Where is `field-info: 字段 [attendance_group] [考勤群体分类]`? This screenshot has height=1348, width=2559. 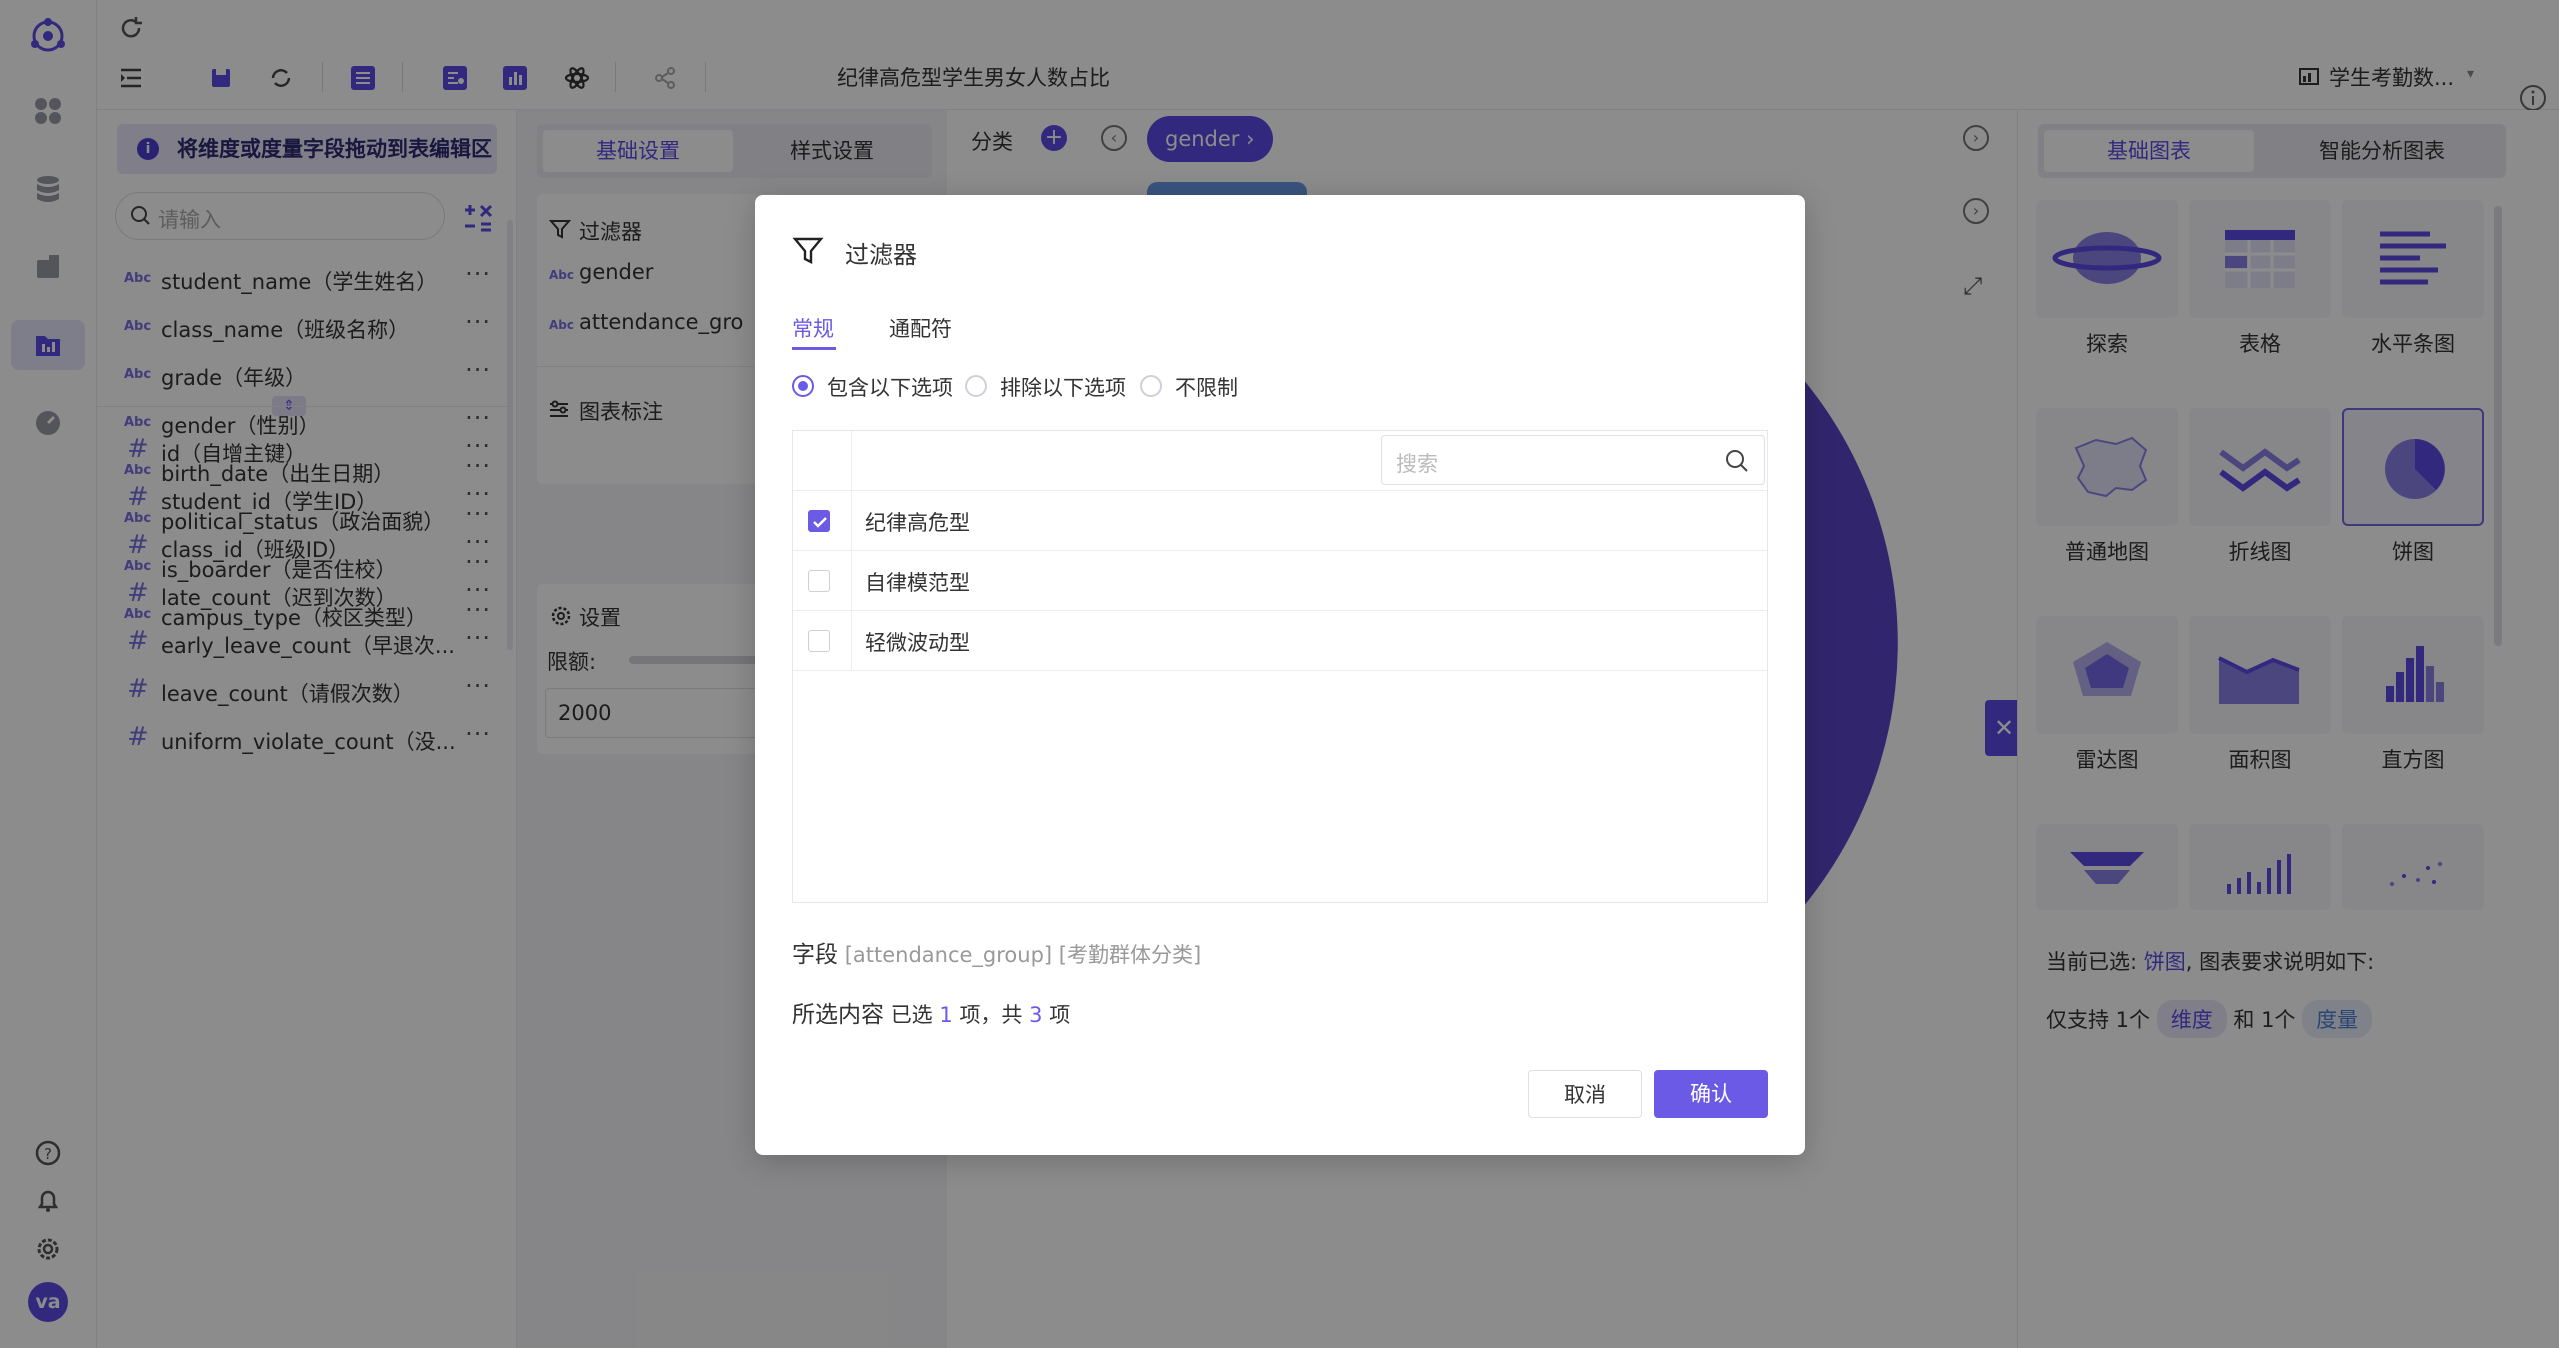 field-info: 字段 [attendance_group] [考勤群体分类] is located at coordinates (996, 952).